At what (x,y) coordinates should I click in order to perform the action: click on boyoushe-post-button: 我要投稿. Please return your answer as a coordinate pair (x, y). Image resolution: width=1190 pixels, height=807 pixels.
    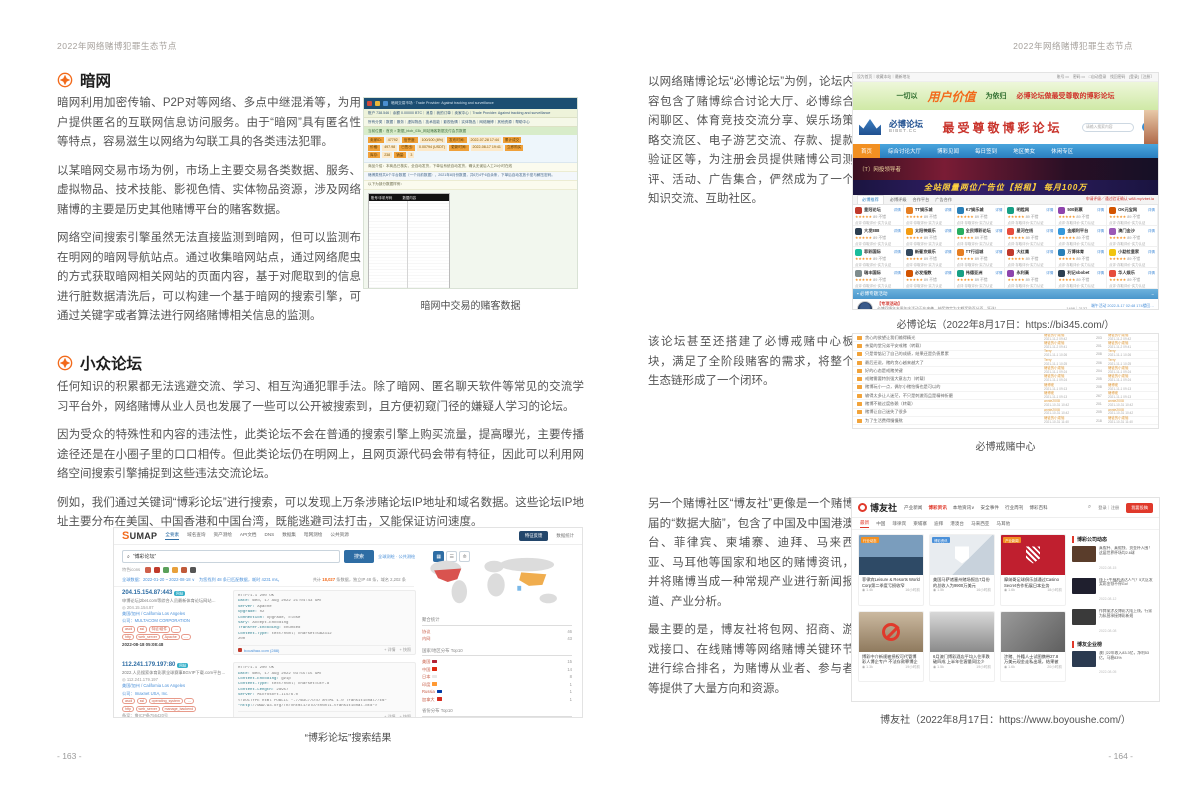
    Looking at the image, I should click on (1139, 507).